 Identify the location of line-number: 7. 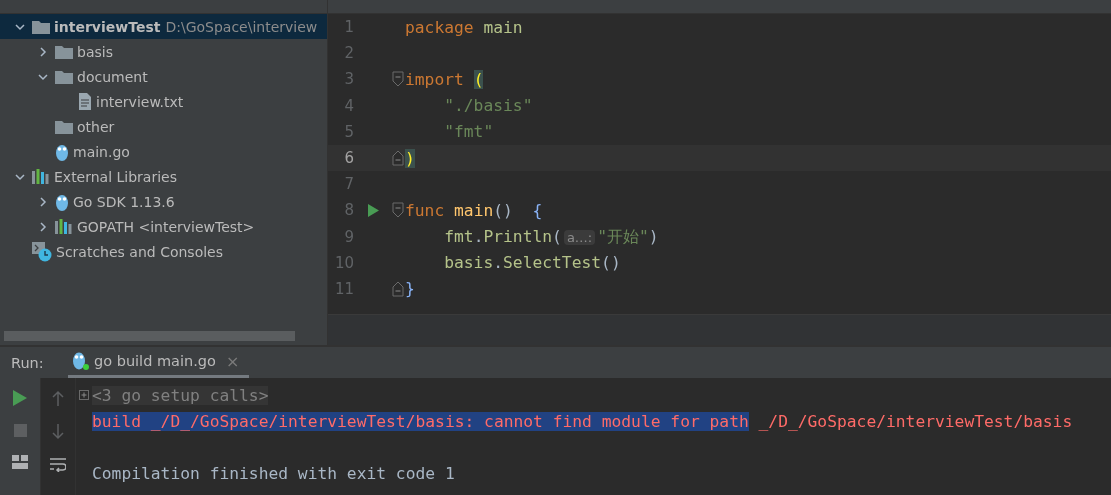
(348, 184).